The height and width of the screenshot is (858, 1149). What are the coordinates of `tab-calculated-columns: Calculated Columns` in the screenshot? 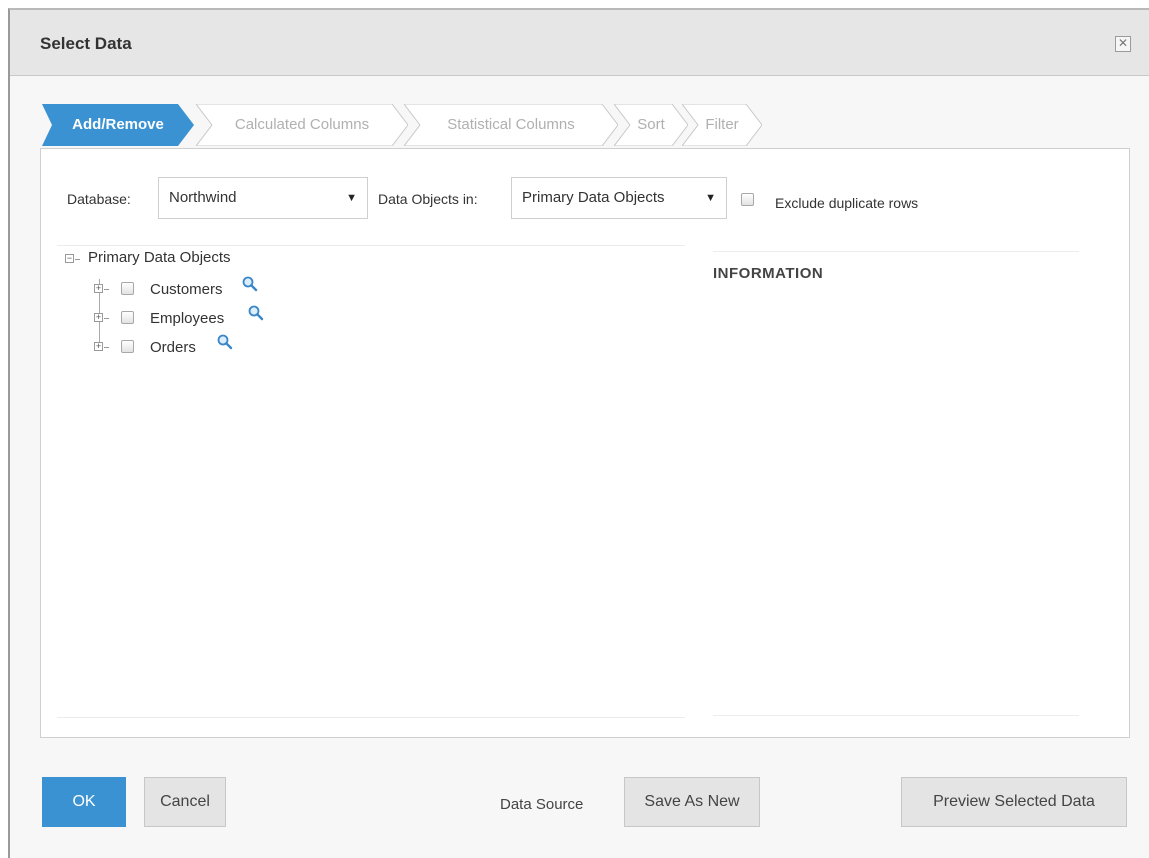 It's located at (302, 125).